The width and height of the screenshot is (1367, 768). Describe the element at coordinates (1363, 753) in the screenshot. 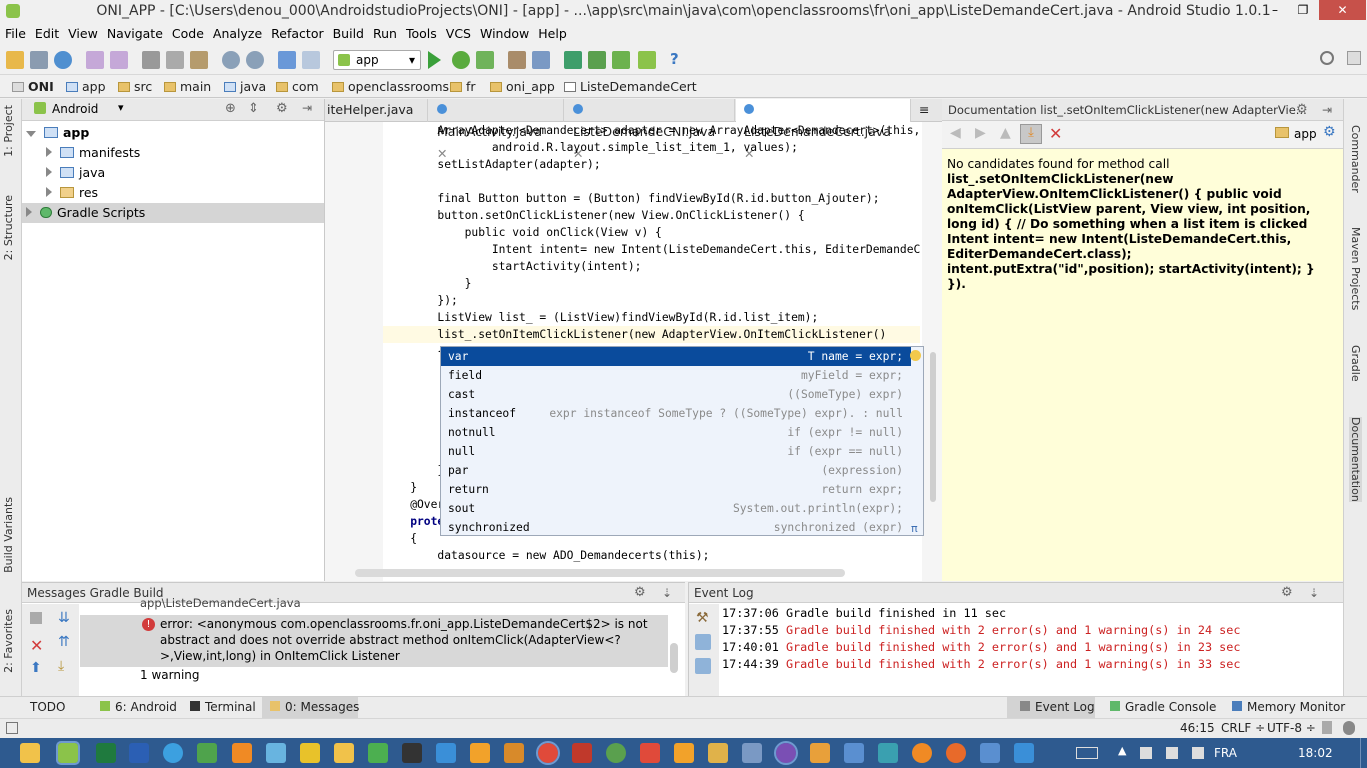

I see `show-desktop-button` at that location.